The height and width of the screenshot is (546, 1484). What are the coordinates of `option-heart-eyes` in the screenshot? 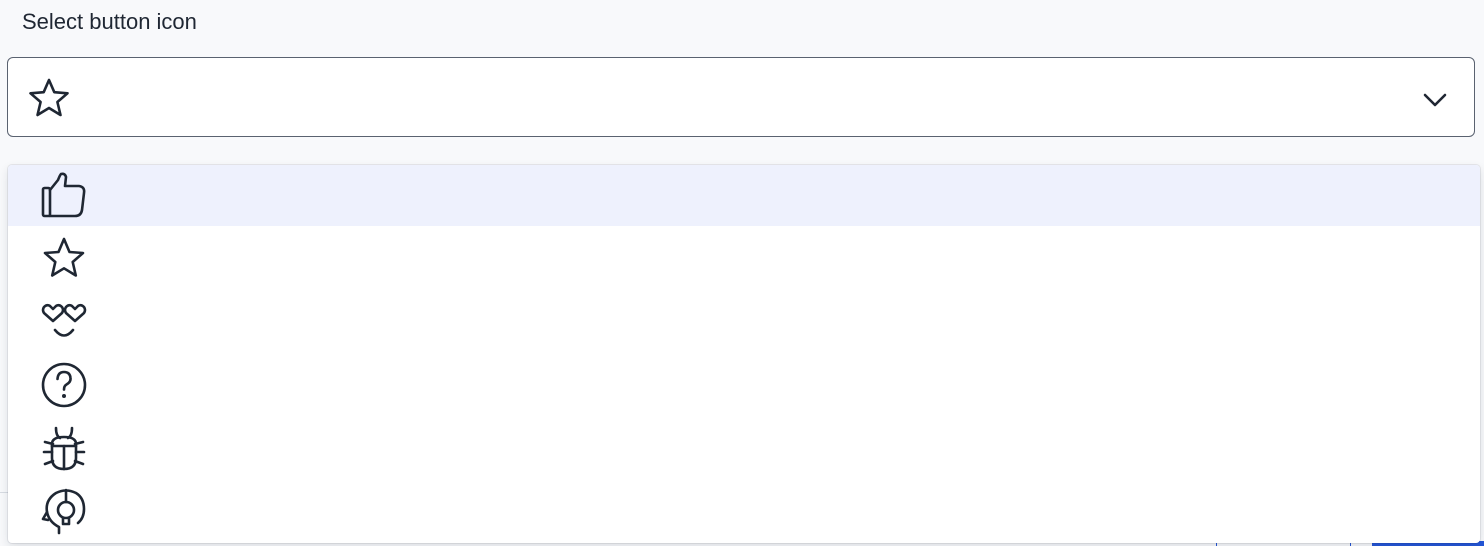 It's located at (744, 320).